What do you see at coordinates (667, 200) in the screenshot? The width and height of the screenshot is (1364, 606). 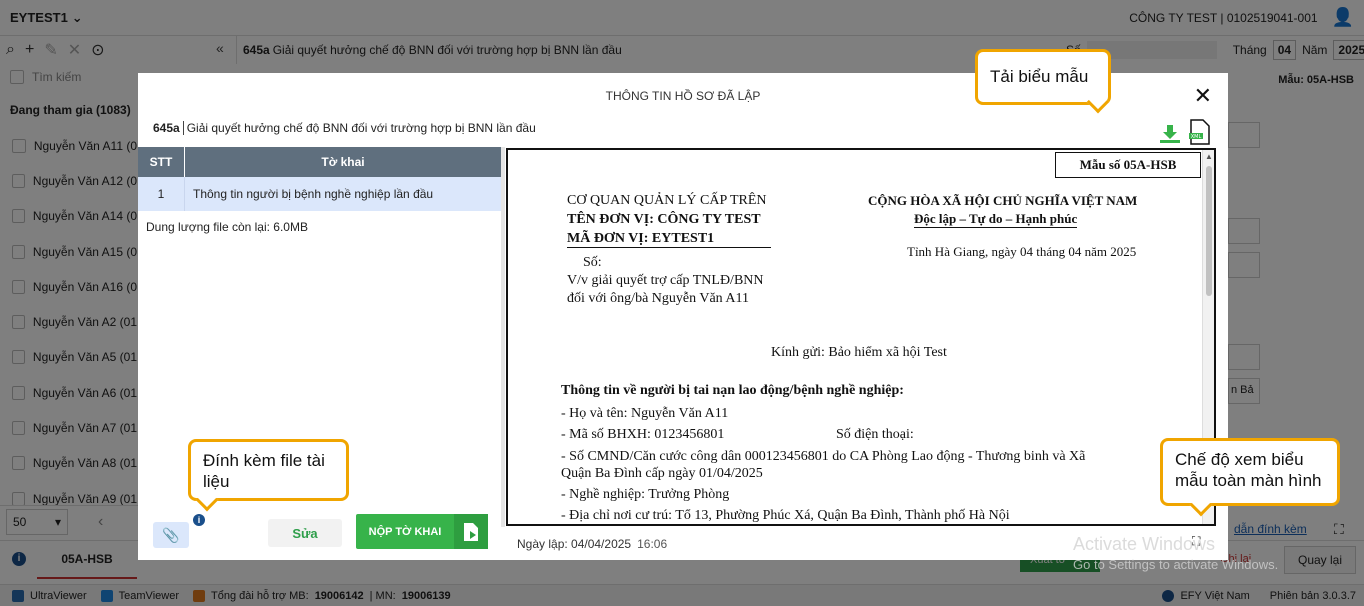 I see `parent-agency: CƠ QUAN QUẢN LÝ CẤP TRÊN` at bounding box center [667, 200].